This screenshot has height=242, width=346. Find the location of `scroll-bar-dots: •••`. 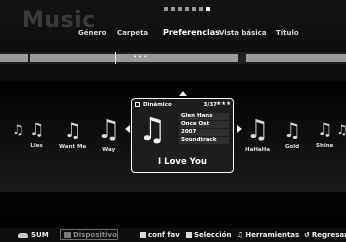

scroll-bar-dots: ••• is located at coordinates (141, 57).